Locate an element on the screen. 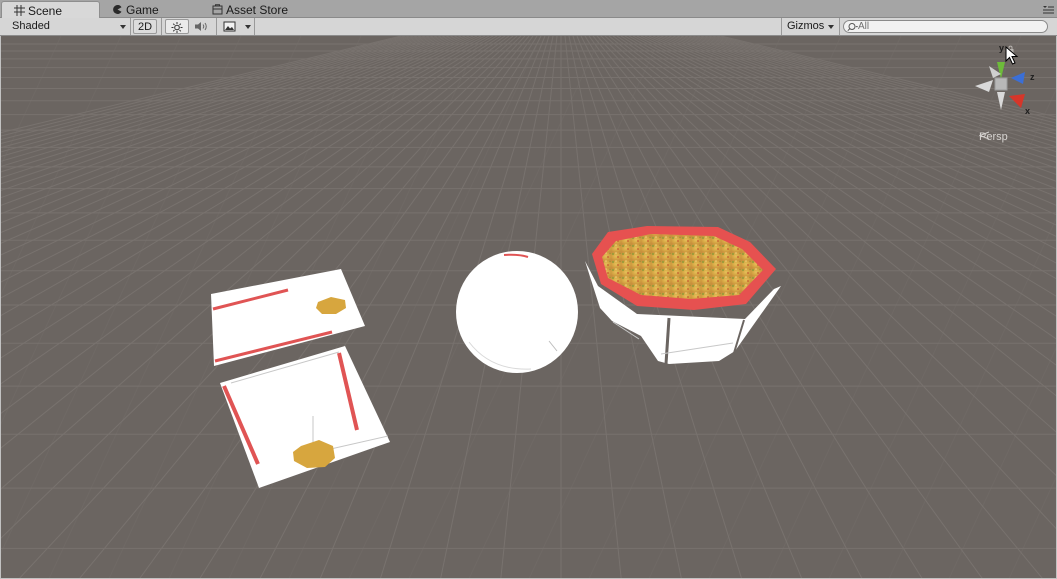 The image size is (1057, 579). 2d-label: 2D is located at coordinates (145, 27).